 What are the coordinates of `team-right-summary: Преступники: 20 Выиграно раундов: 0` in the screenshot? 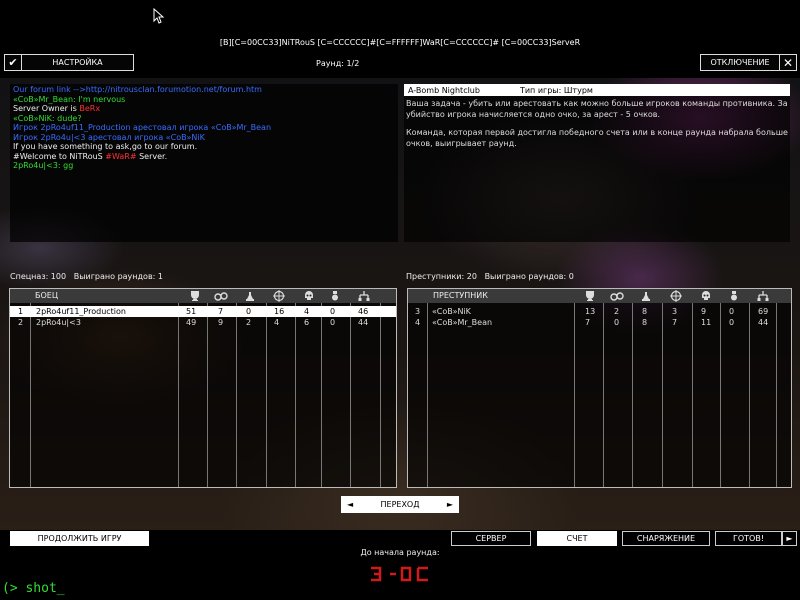 It's located at (490, 276).